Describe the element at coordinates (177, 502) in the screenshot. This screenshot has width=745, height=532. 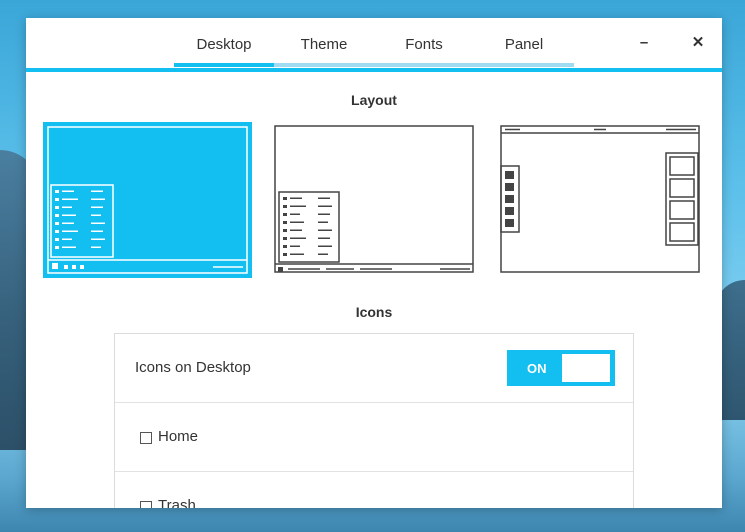
I see `trash-checkbox-label: Trash` at that location.